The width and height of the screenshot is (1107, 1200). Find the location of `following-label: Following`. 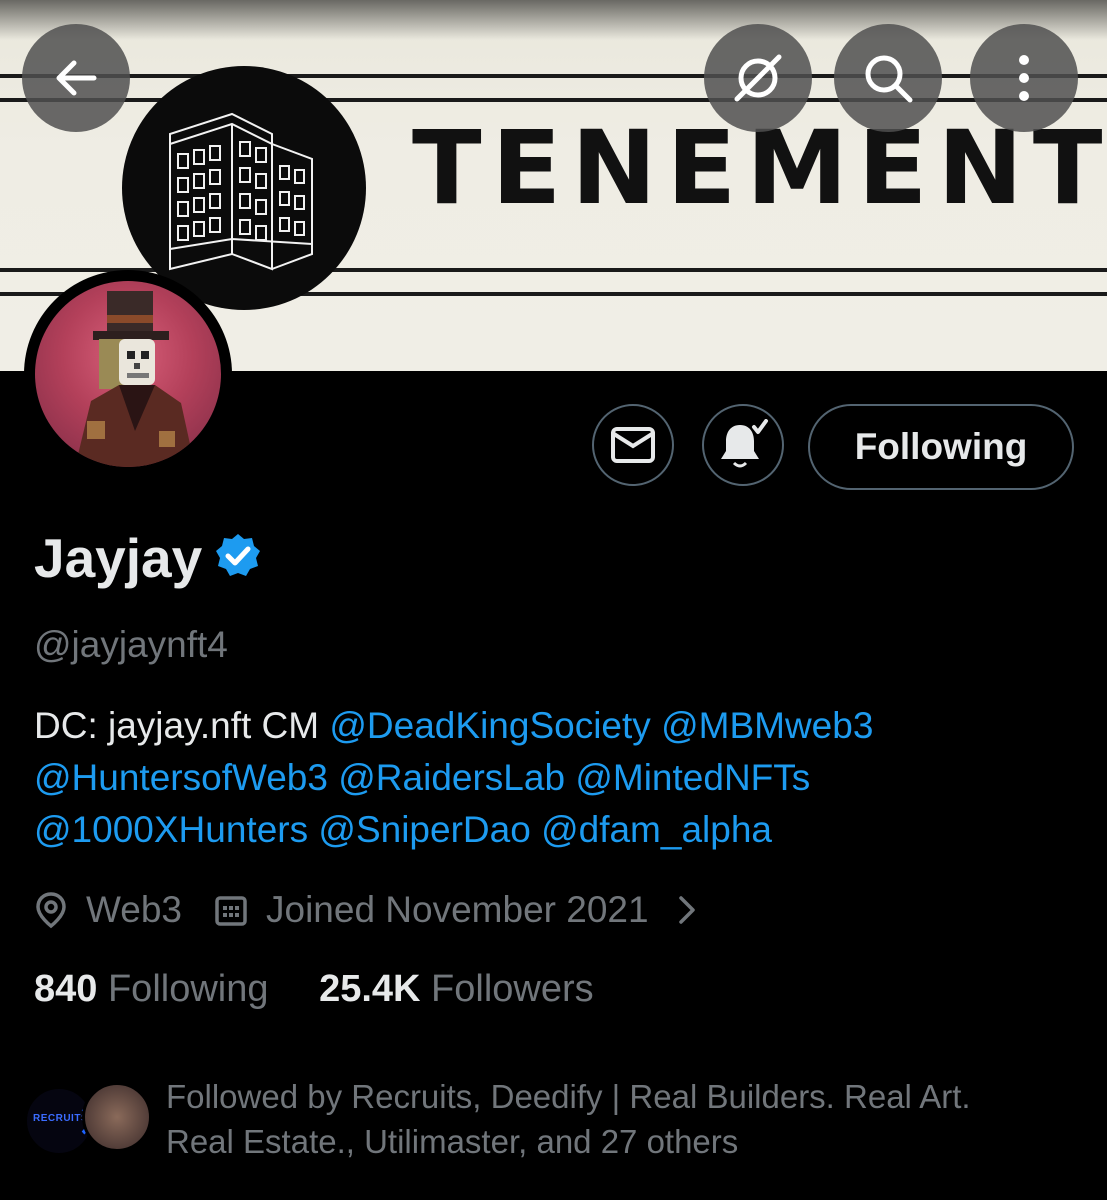

following-label: Following is located at coordinates (188, 989).